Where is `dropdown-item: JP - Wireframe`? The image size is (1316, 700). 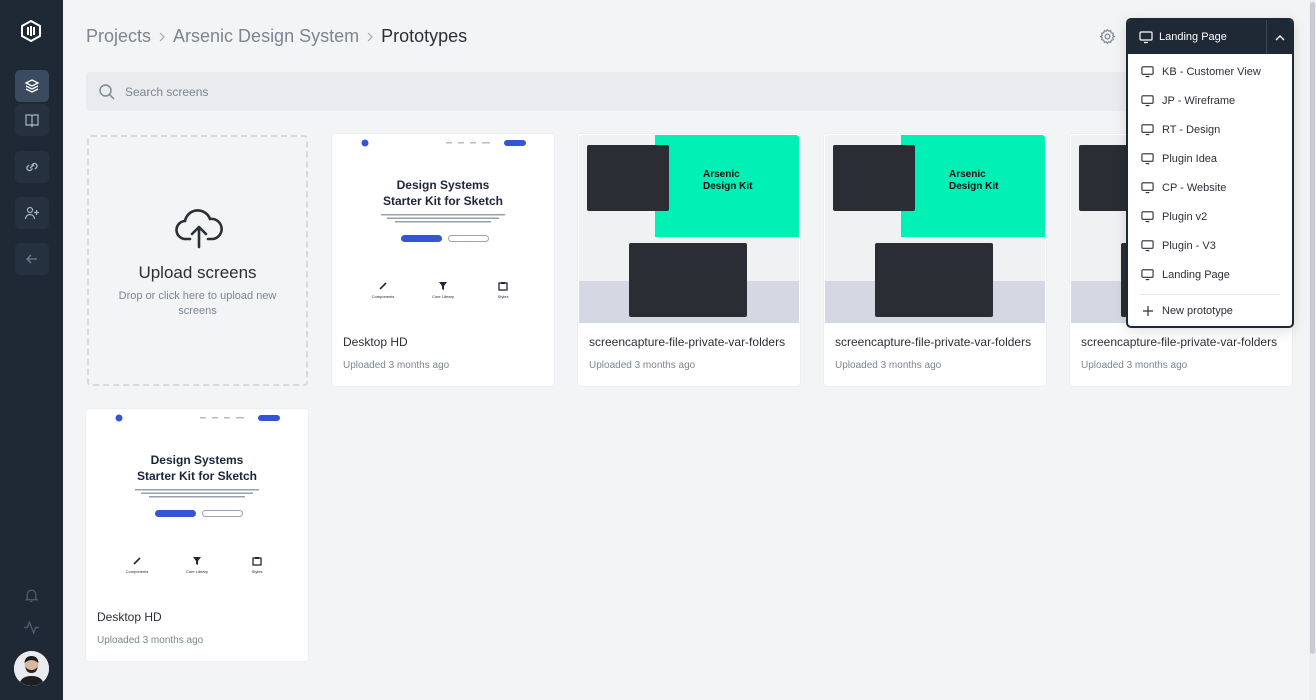
dropdown-item: JP - Wireframe is located at coordinates (1210, 100).